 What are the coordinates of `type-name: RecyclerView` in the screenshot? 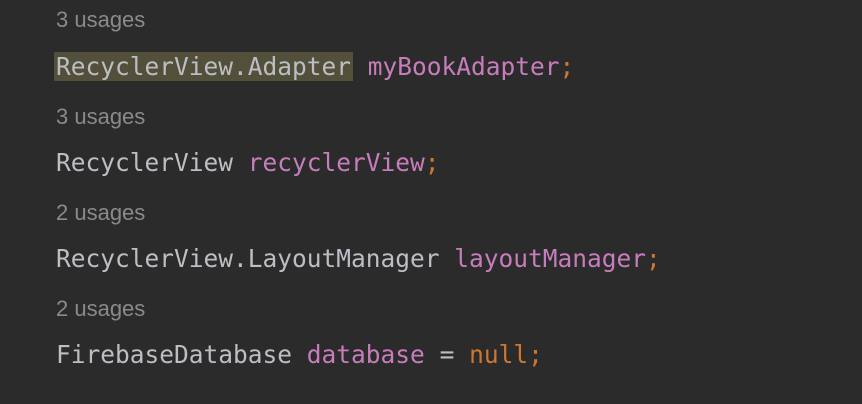 It's located at (144, 162).